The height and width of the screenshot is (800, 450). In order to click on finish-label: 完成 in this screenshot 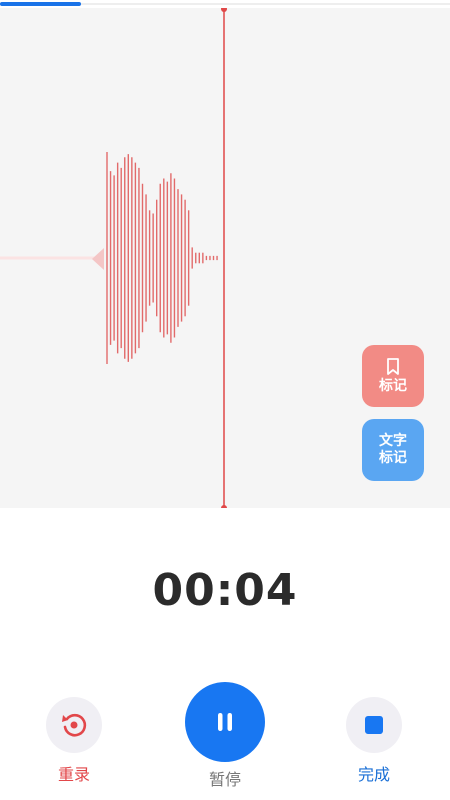, I will do `click(373, 774)`.